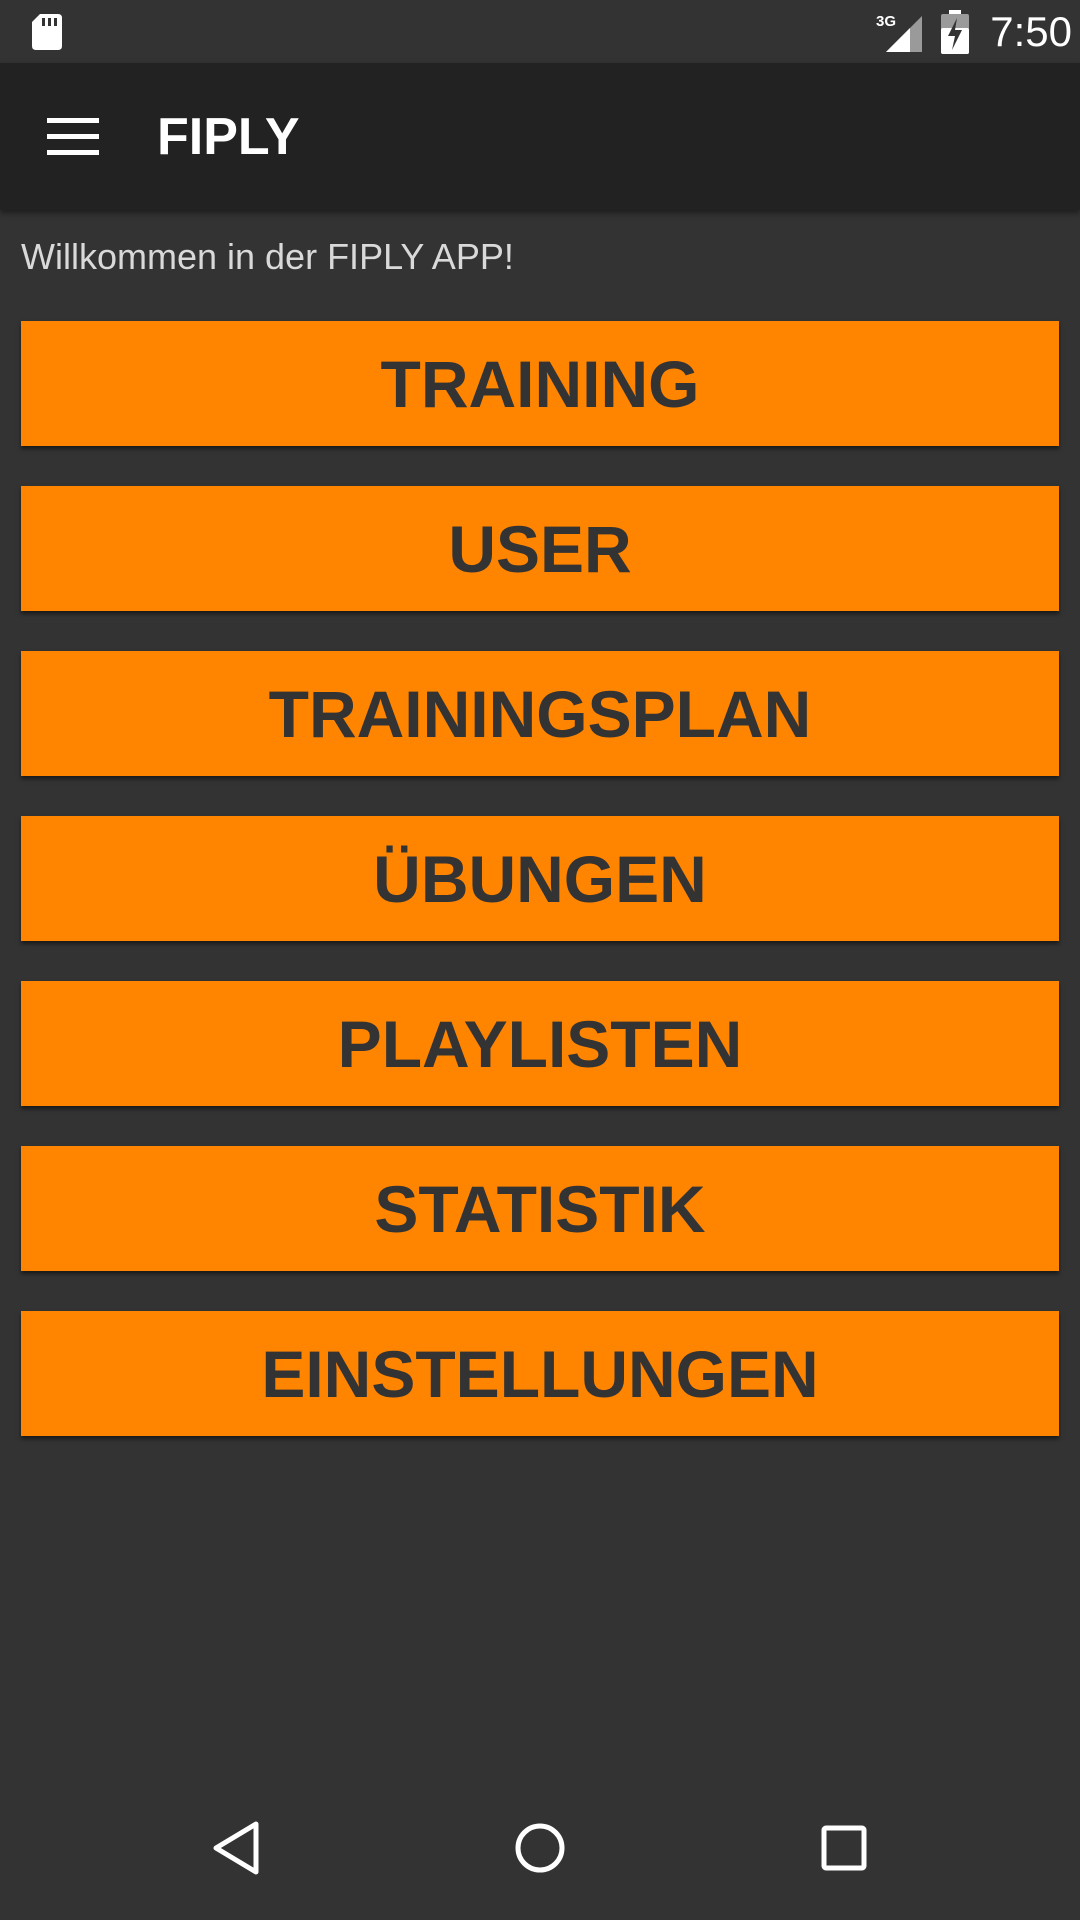 This screenshot has height=1920, width=1080. What do you see at coordinates (540, 713) in the screenshot?
I see `trainingsplan-button: TRAININGSPLAN` at bounding box center [540, 713].